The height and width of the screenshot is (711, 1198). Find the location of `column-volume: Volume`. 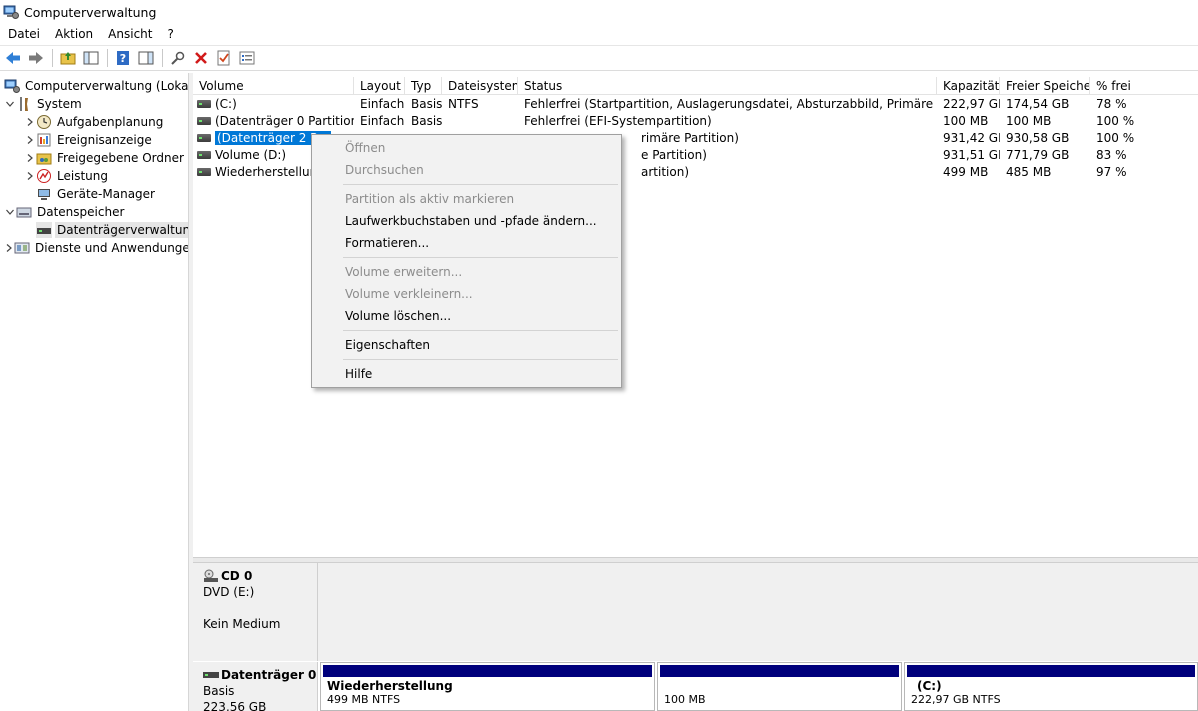

column-volume: Volume is located at coordinates (273, 86).